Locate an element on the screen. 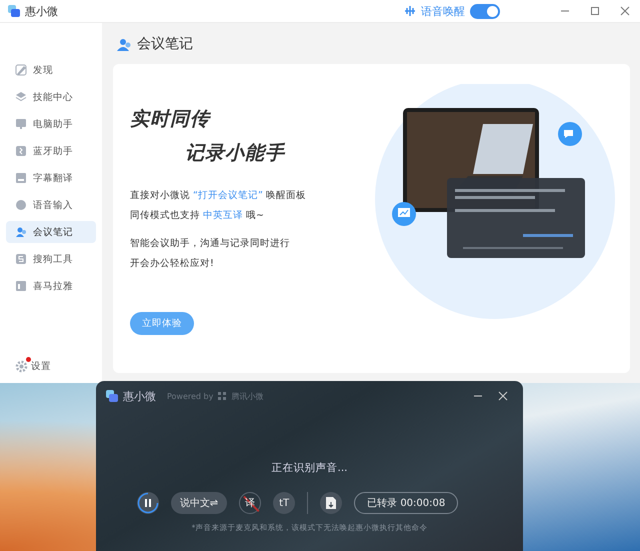 Image resolution: width=640 pixels, height=551 pixels. transcribed-time-button: 已转录 00:00:08 is located at coordinates (406, 503).